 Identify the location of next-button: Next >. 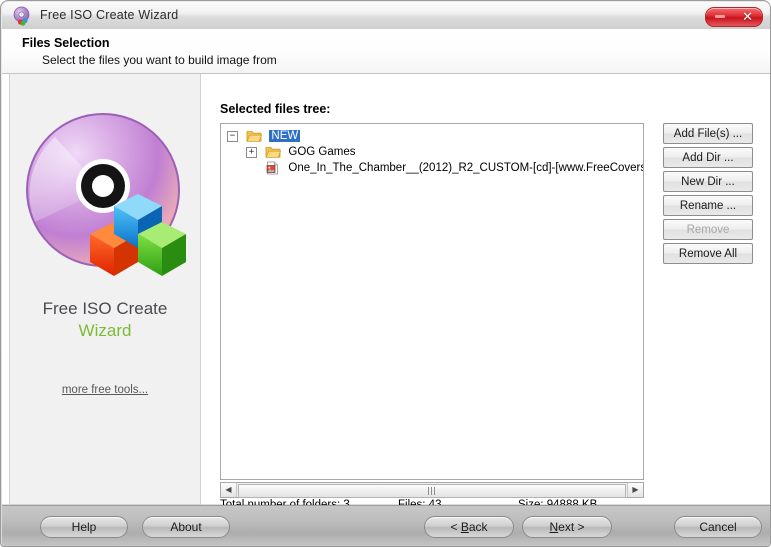
(567, 527).